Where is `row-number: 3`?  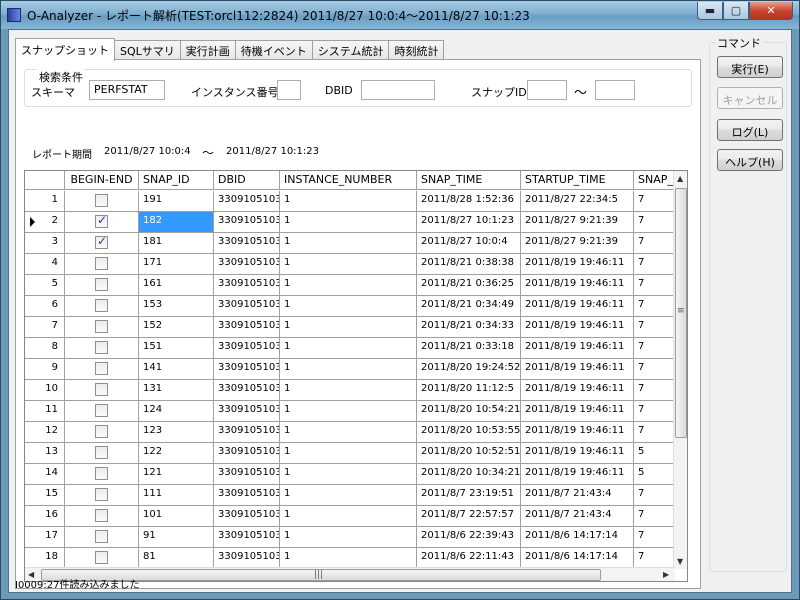
row-number: 3 is located at coordinates (45, 243).